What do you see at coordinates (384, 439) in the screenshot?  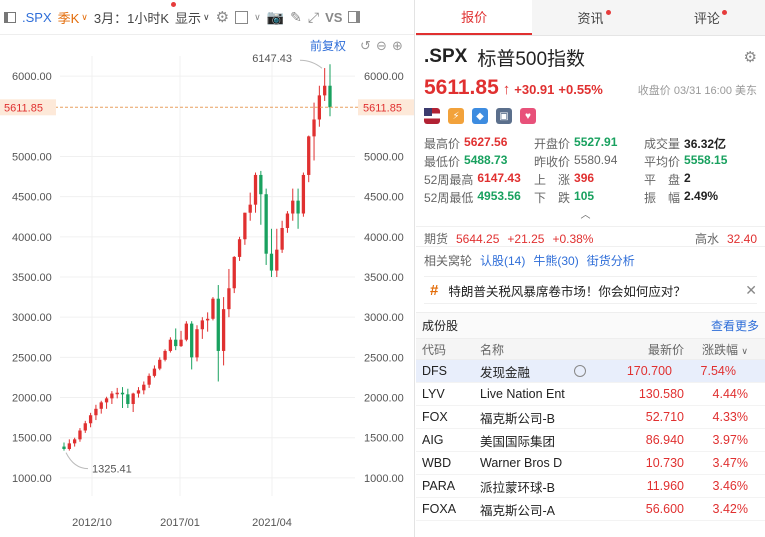 I see `y-tick-label-right: 1500.00` at bounding box center [384, 439].